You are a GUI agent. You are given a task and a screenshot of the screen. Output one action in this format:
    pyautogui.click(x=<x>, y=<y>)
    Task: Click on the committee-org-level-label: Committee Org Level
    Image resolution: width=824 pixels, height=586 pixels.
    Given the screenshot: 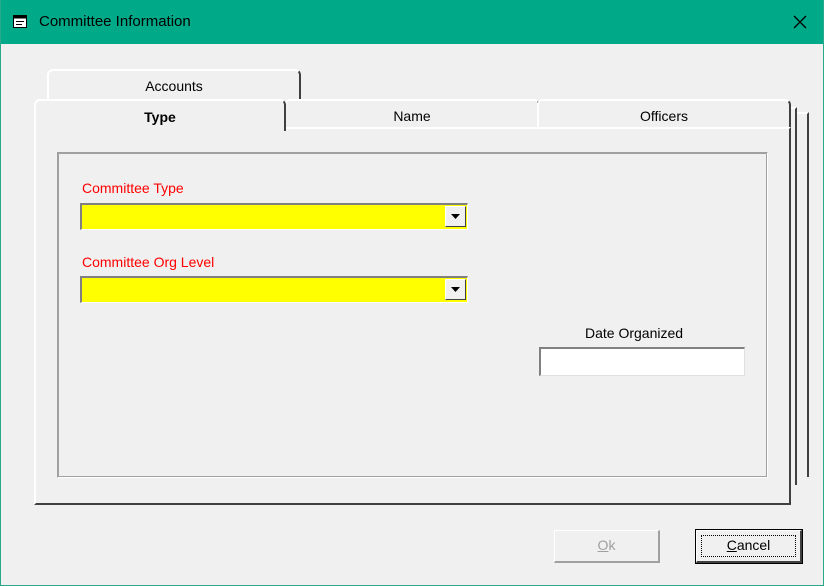 What is the action you would take?
    pyautogui.click(x=148, y=262)
    